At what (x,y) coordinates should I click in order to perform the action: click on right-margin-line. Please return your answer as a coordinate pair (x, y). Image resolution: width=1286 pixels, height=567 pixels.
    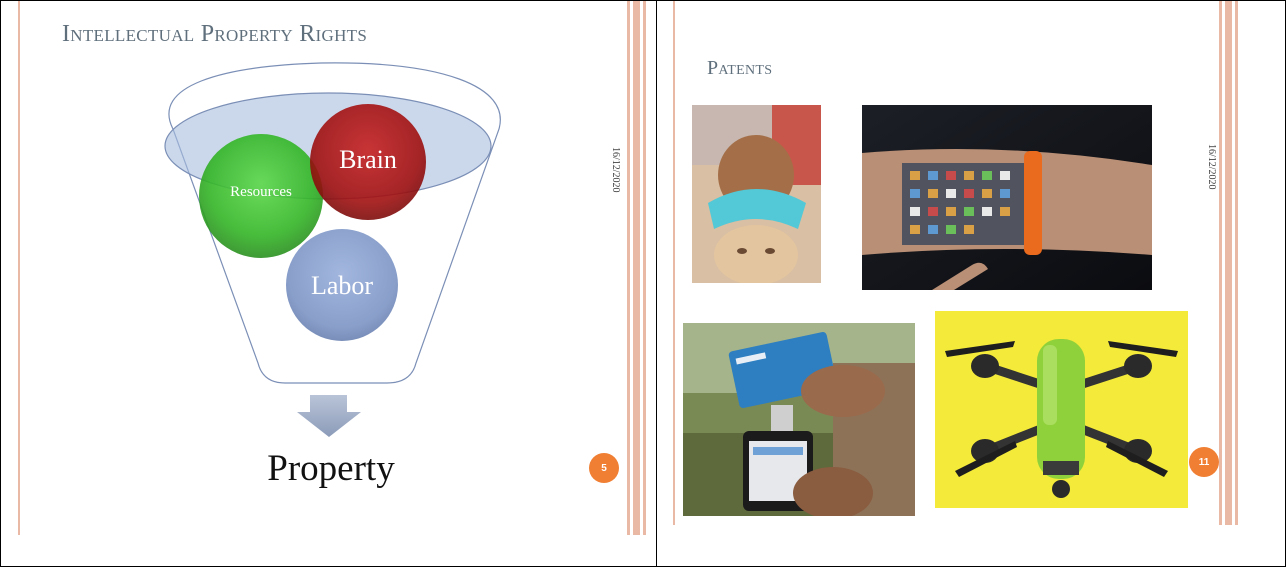
    Looking at the image, I should click on (1220, 263).